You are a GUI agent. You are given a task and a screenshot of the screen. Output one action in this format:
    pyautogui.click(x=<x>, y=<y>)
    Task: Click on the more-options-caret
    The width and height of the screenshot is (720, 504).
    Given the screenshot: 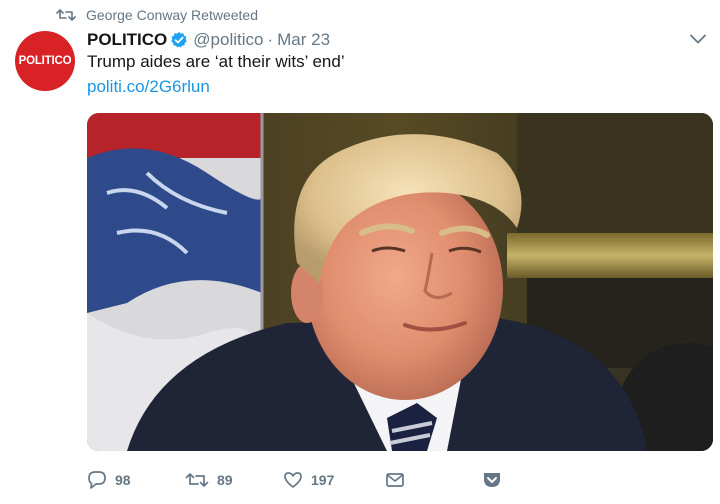 What is the action you would take?
    pyautogui.click(x=698, y=40)
    